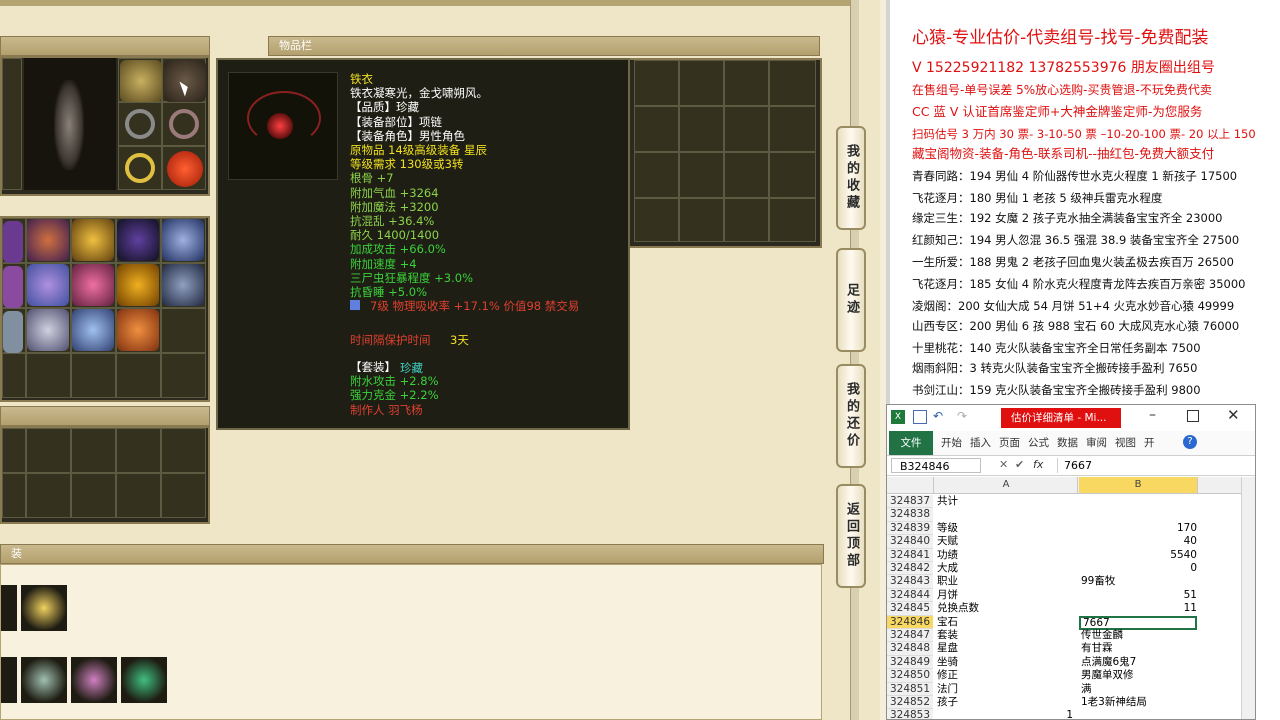  I want to click on row-number: 324837, so click(910, 502).